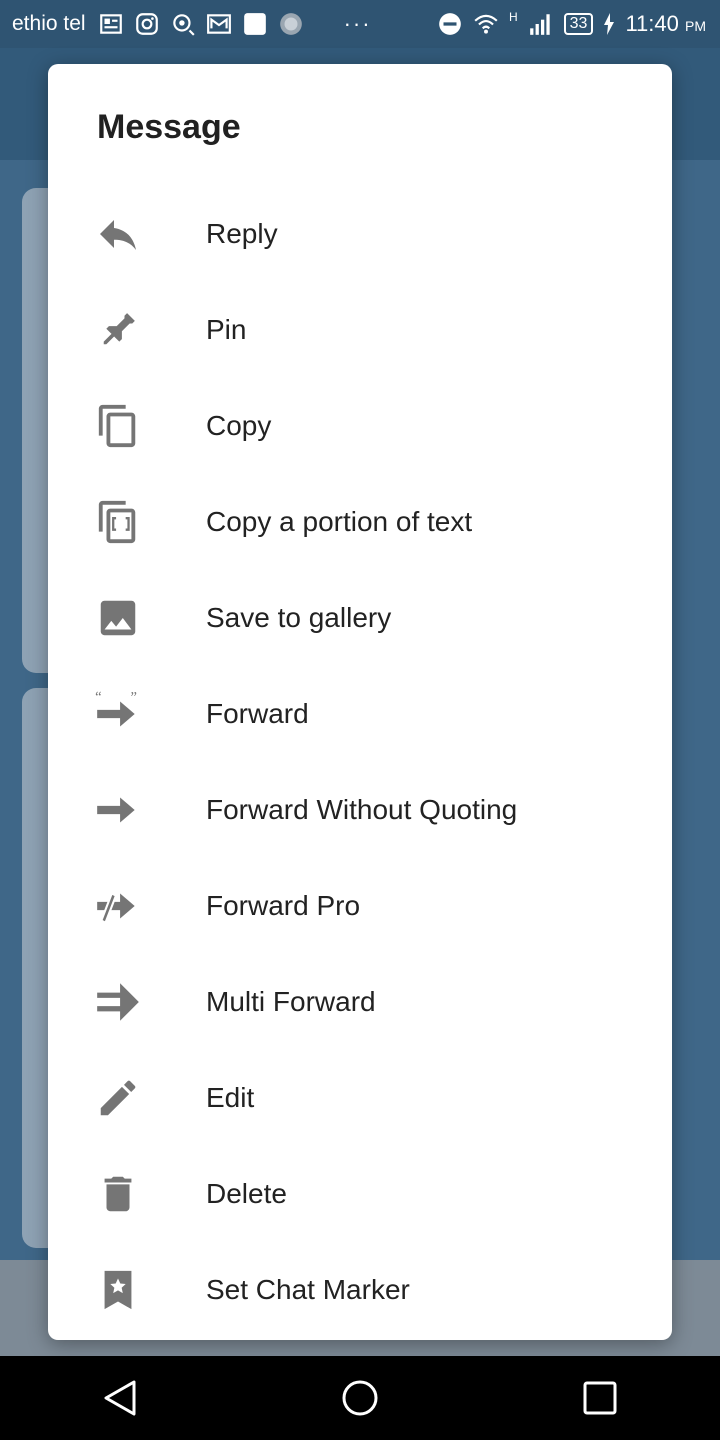 The width and height of the screenshot is (720, 1440). What do you see at coordinates (118, 426) in the screenshot?
I see `copy-icon` at bounding box center [118, 426].